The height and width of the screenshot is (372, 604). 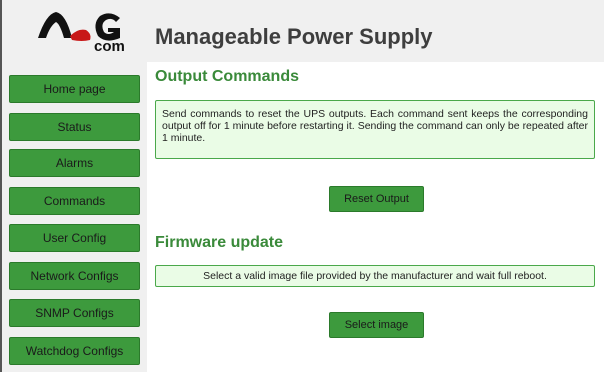 I want to click on sidebar-item-alarms: Alarms, so click(x=74, y=163).